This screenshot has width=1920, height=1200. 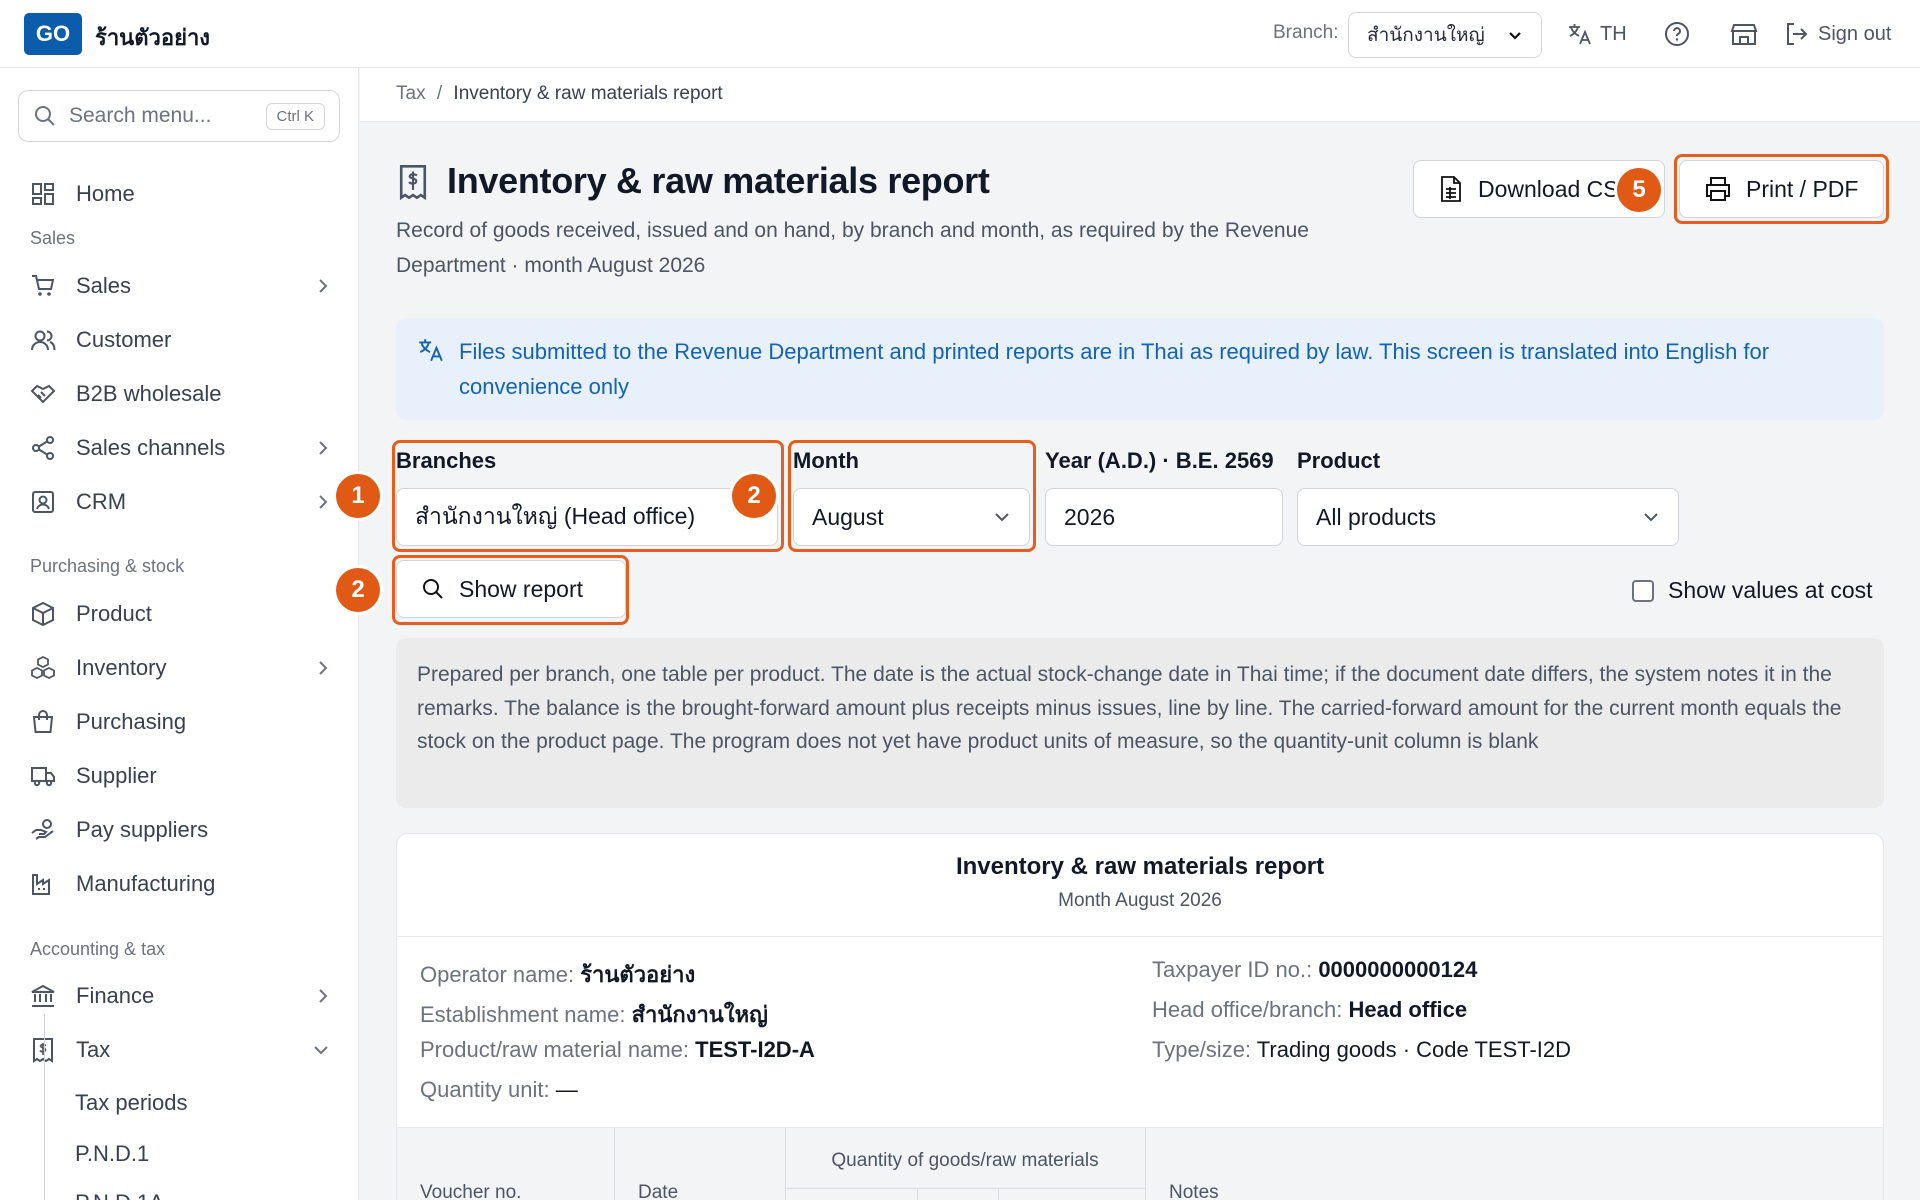 I want to click on year-input: 2026, so click(x=1164, y=517).